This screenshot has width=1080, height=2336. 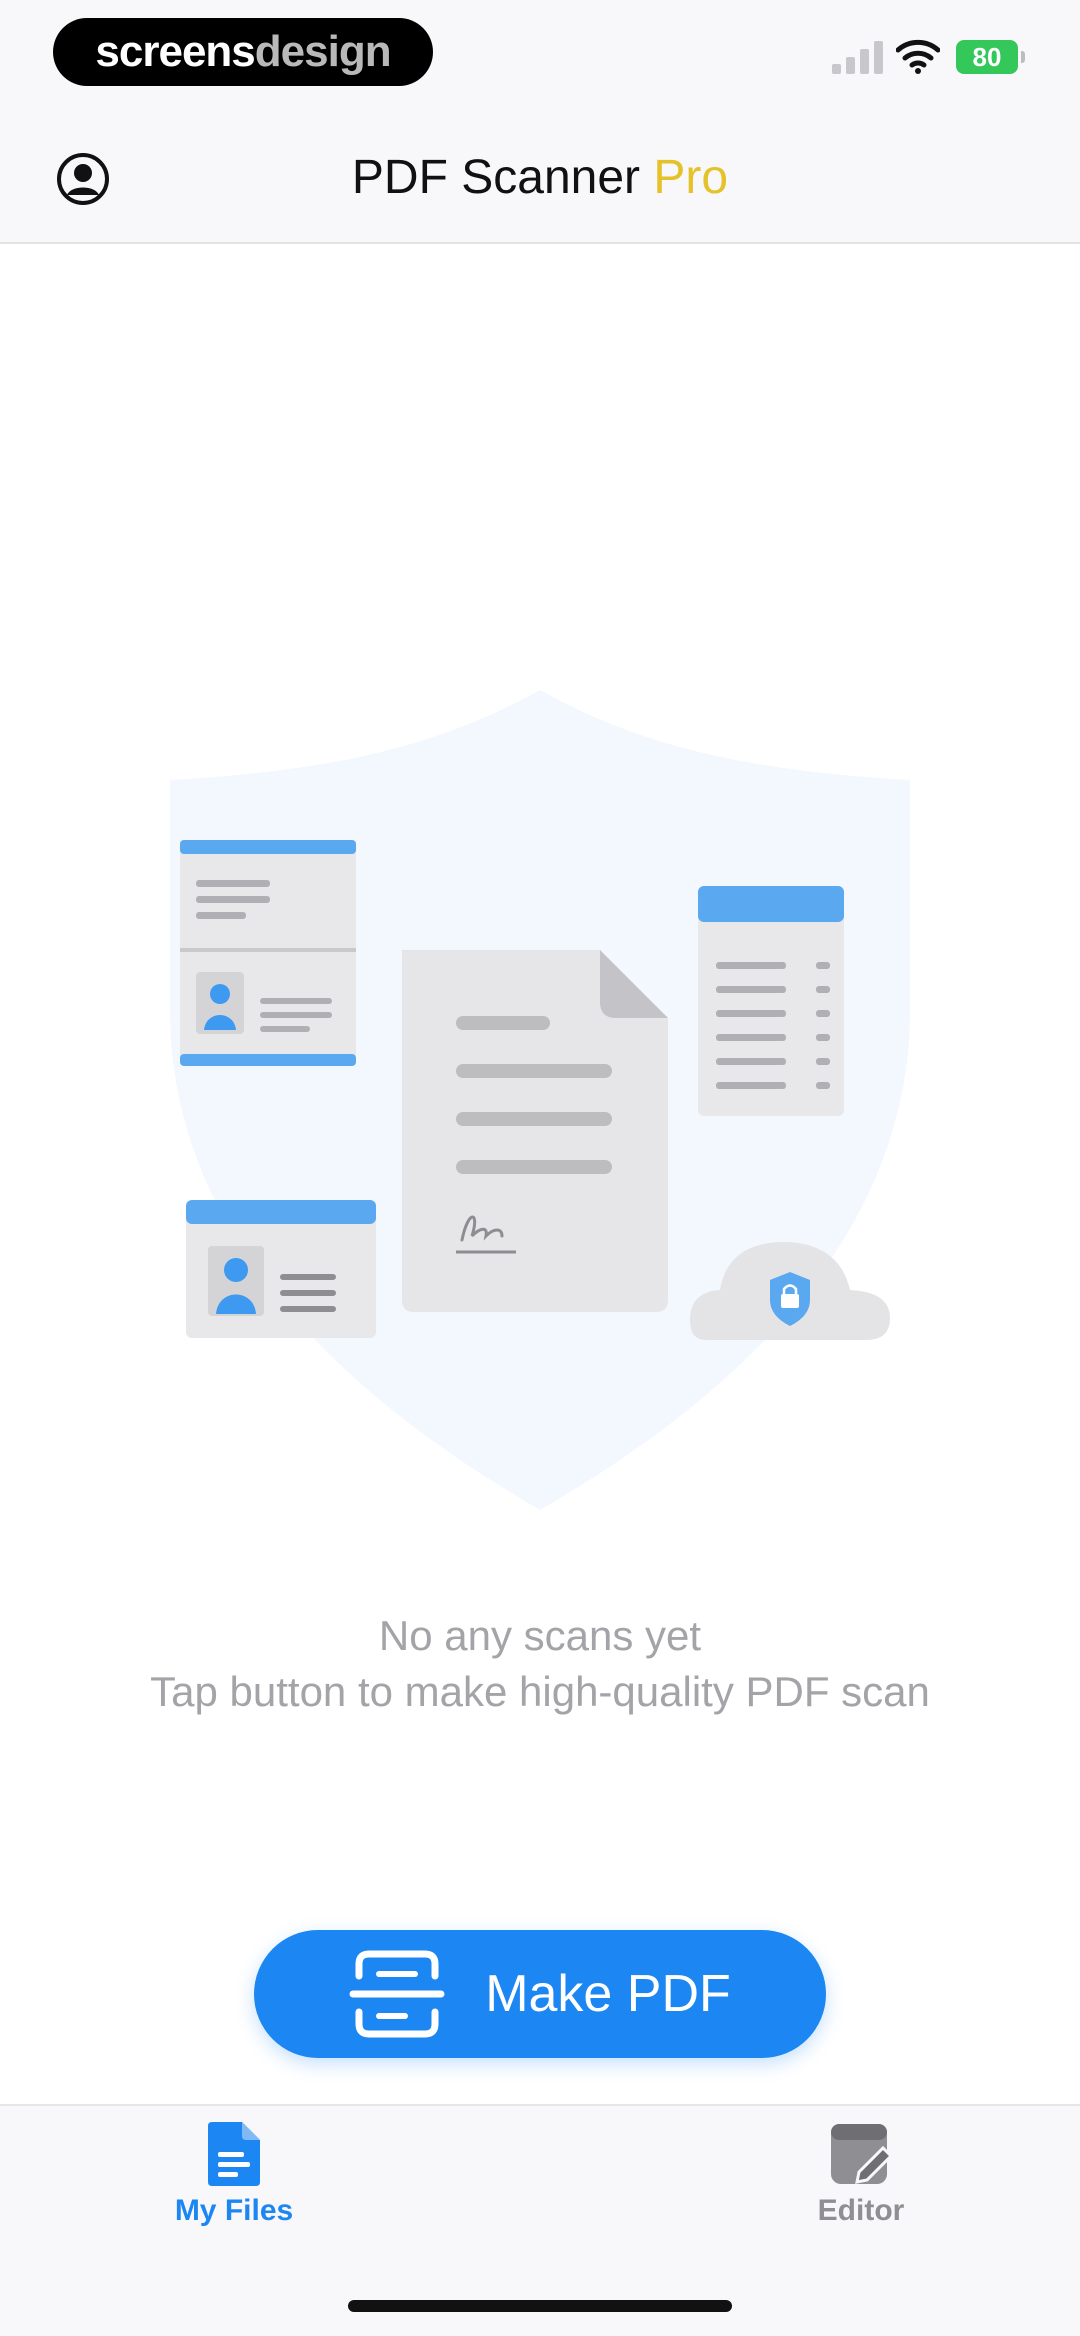 I want to click on tab-editor-label: Editor, so click(x=861, y=2210).